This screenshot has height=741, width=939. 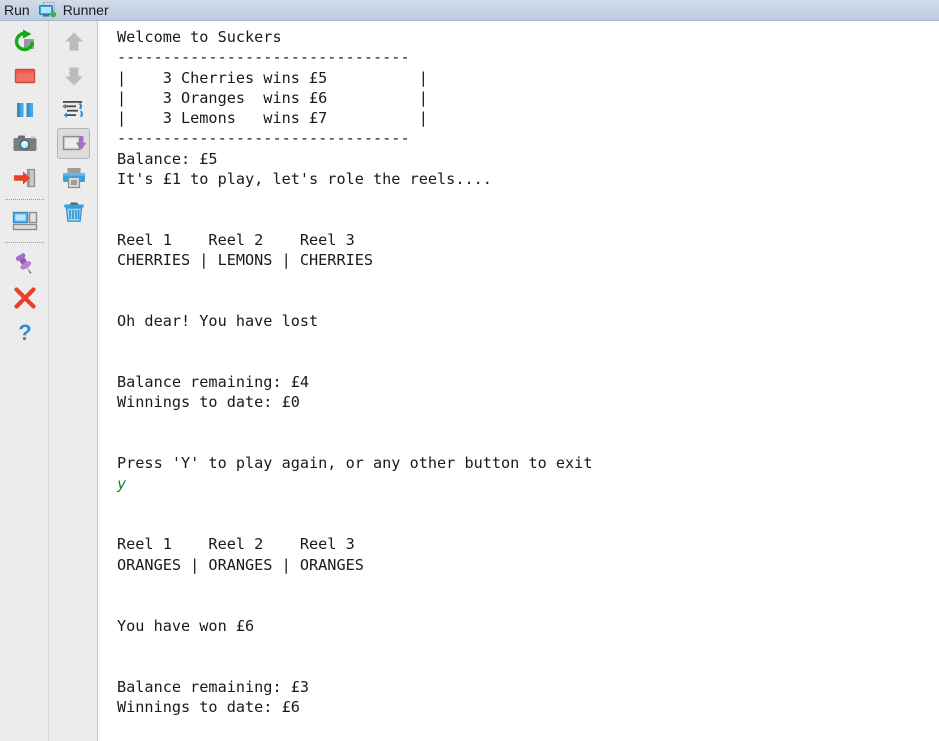 I want to click on console-output-line: | 3 Oranges wins £6 |, so click(x=272, y=97).